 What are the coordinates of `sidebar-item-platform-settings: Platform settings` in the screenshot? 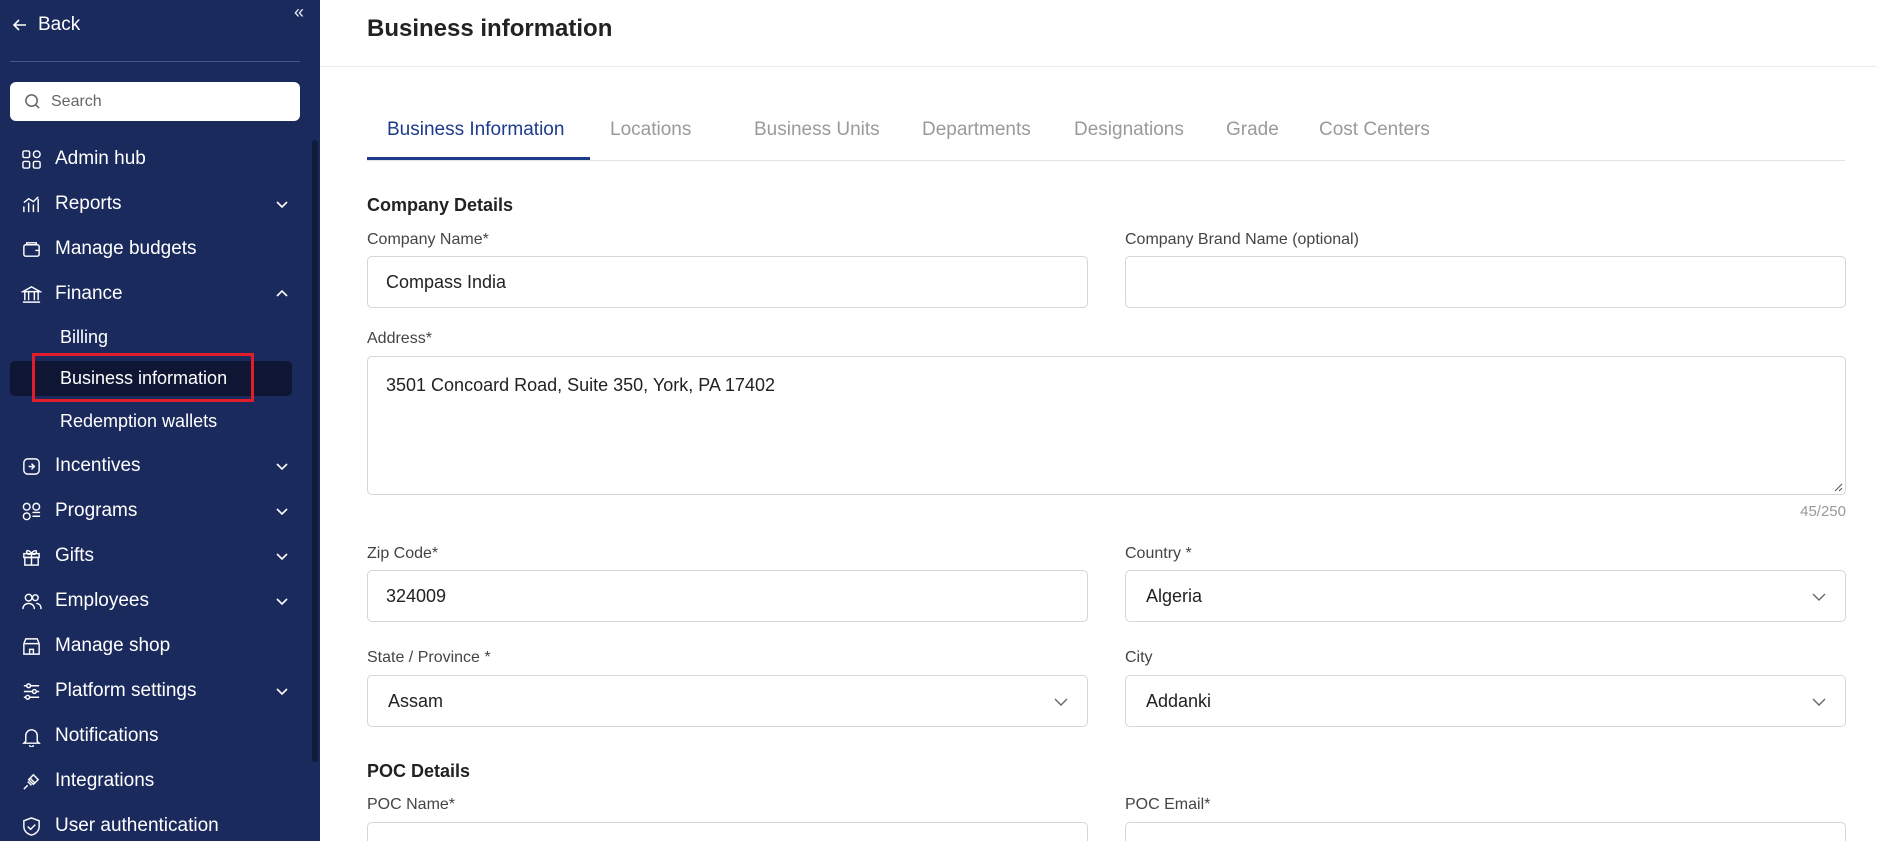 It's located at (155, 691).